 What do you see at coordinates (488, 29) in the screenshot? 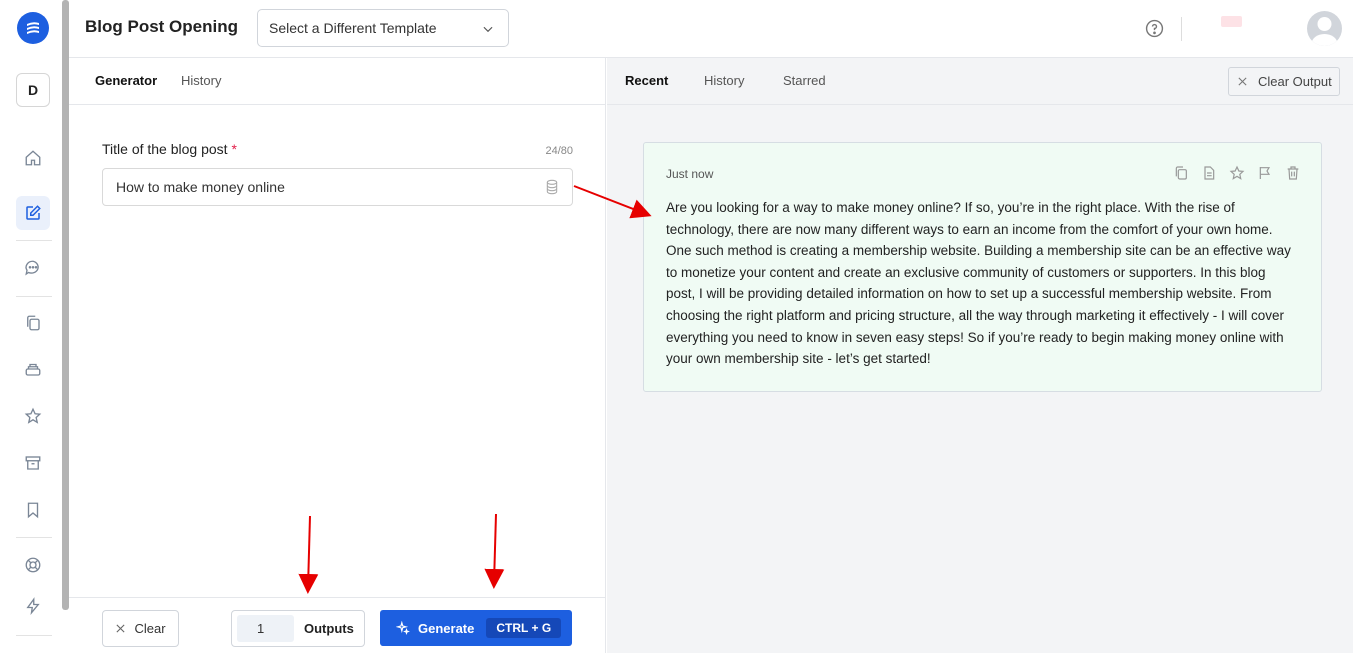
I see `chevron-down-icon` at bounding box center [488, 29].